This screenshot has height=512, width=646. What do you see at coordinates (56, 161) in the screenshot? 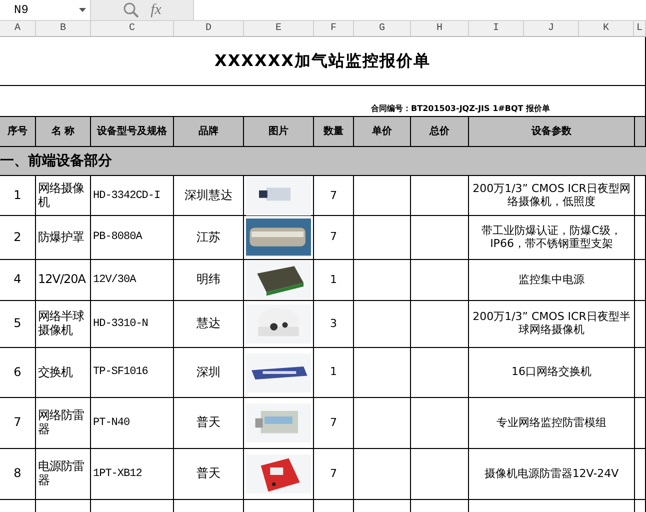
I see `section-heading: 一、前端设备部分` at bounding box center [56, 161].